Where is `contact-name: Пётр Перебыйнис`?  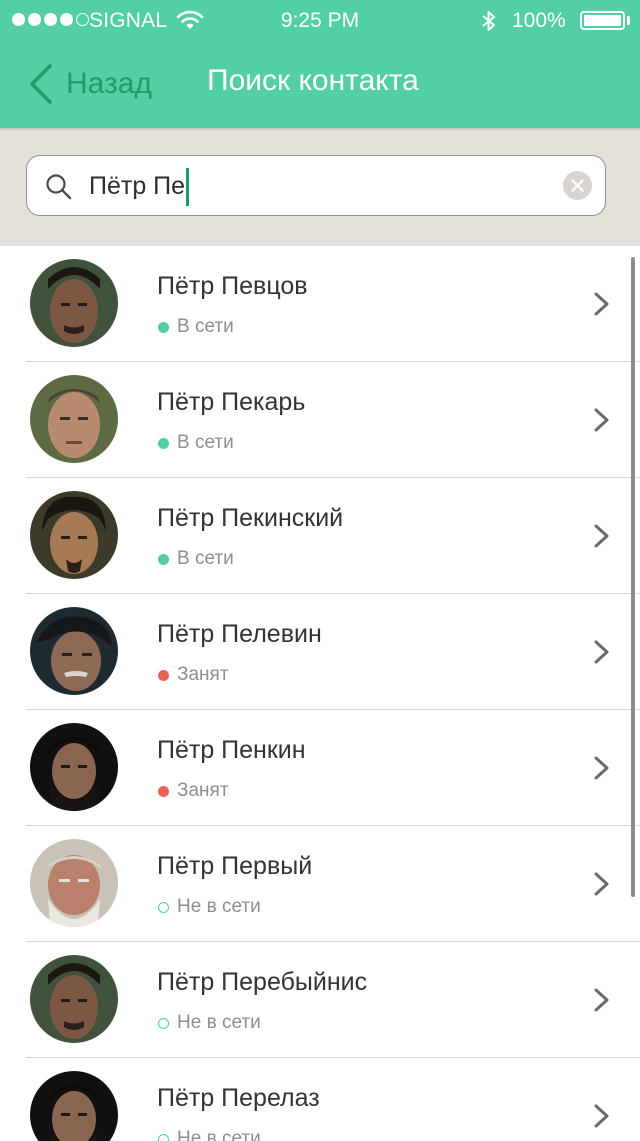
contact-name: Пётр Перебыйнис is located at coordinates (262, 982).